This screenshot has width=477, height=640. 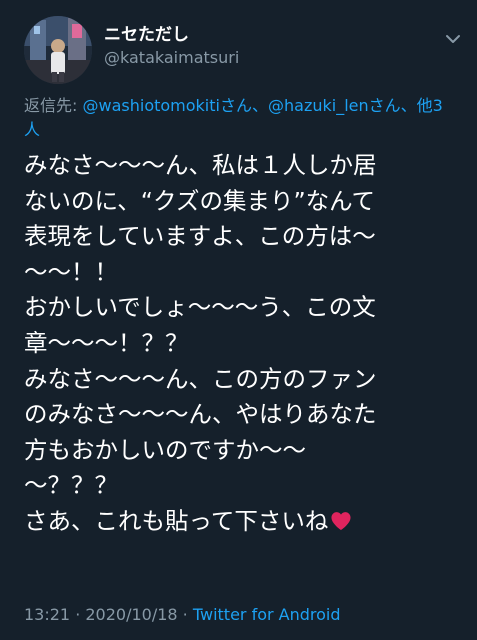 What do you see at coordinates (171, 58) in the screenshot?
I see `user-handle: @katakaimatsuri` at bounding box center [171, 58].